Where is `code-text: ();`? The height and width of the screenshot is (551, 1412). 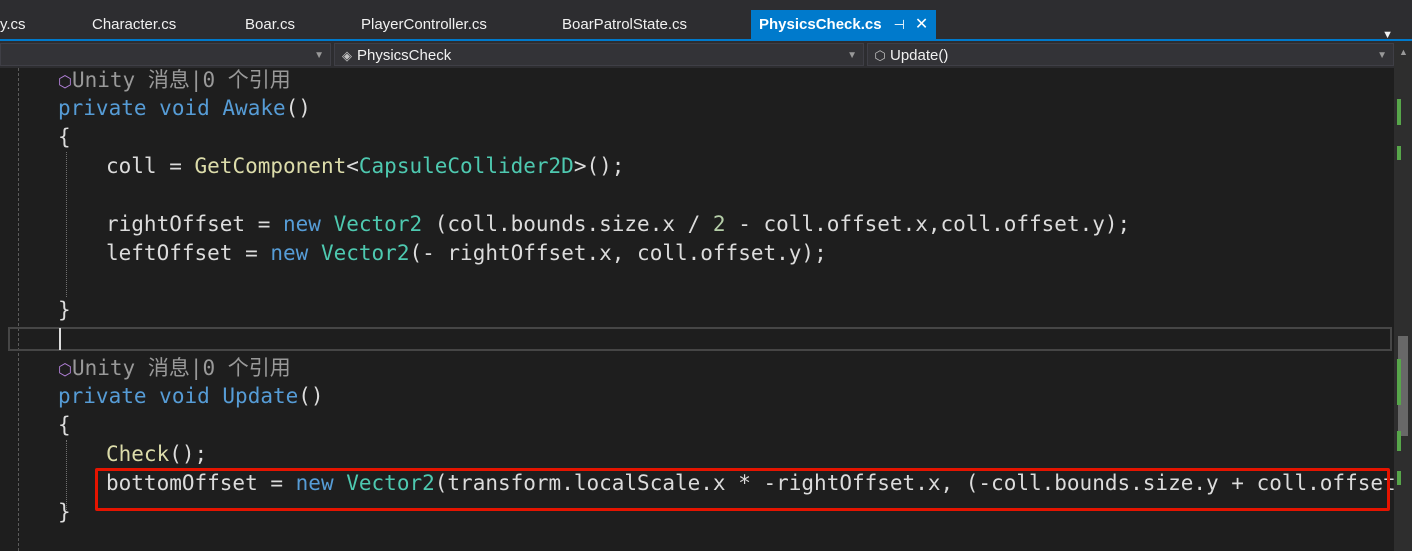 code-text: (); is located at coordinates (188, 454).